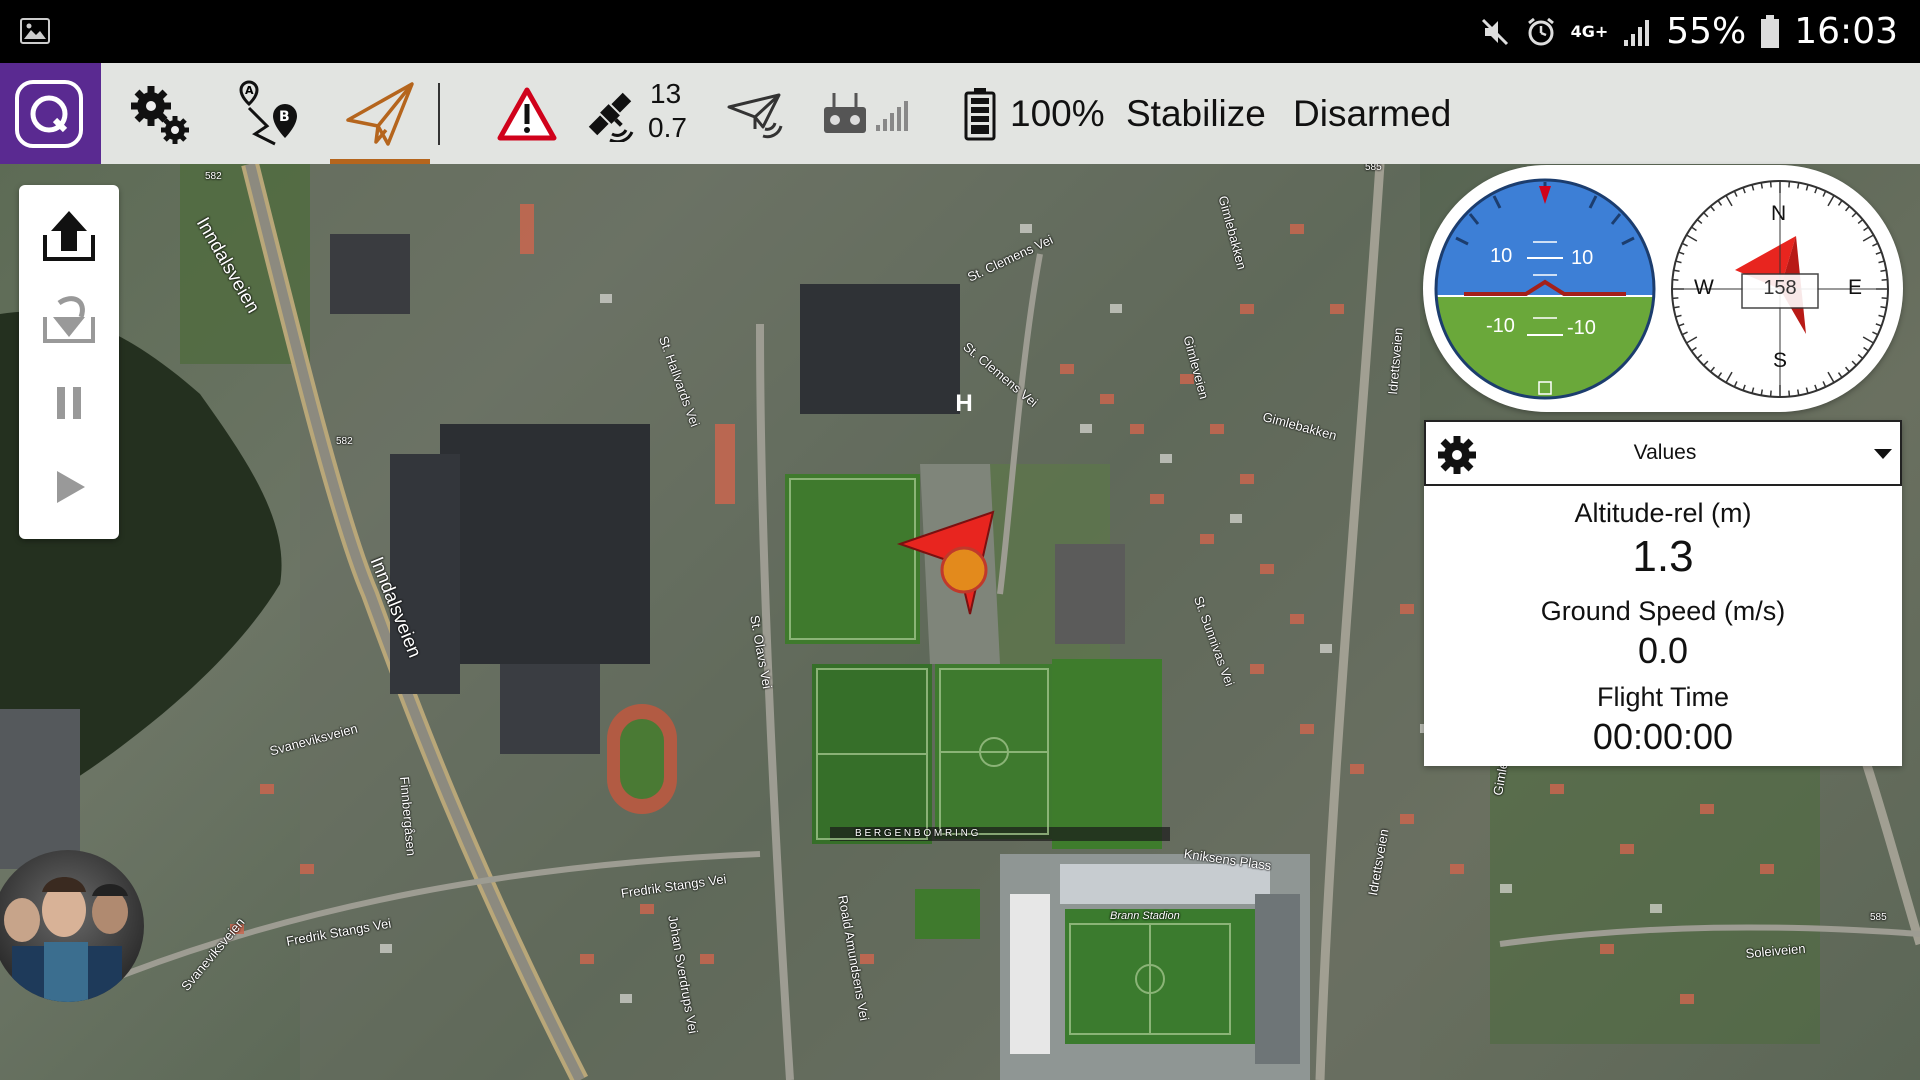  What do you see at coordinates (1704, 287) in the screenshot?
I see `compass-west: W` at bounding box center [1704, 287].